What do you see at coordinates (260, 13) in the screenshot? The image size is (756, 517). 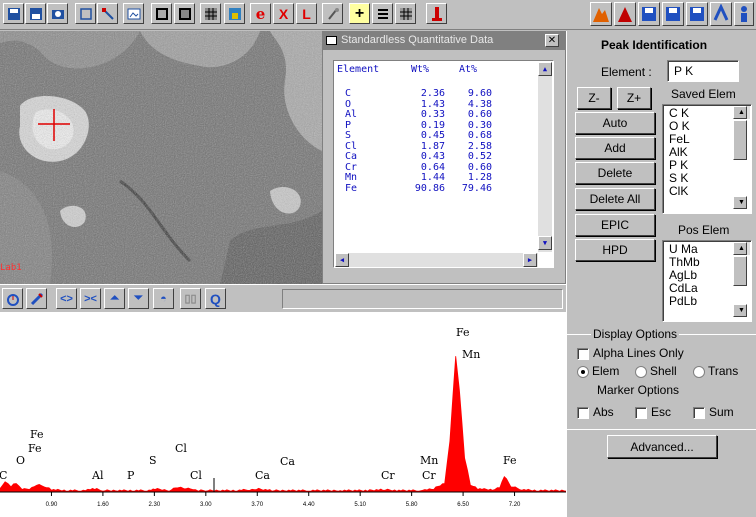 I see `e-marker-icon: e` at bounding box center [260, 13].